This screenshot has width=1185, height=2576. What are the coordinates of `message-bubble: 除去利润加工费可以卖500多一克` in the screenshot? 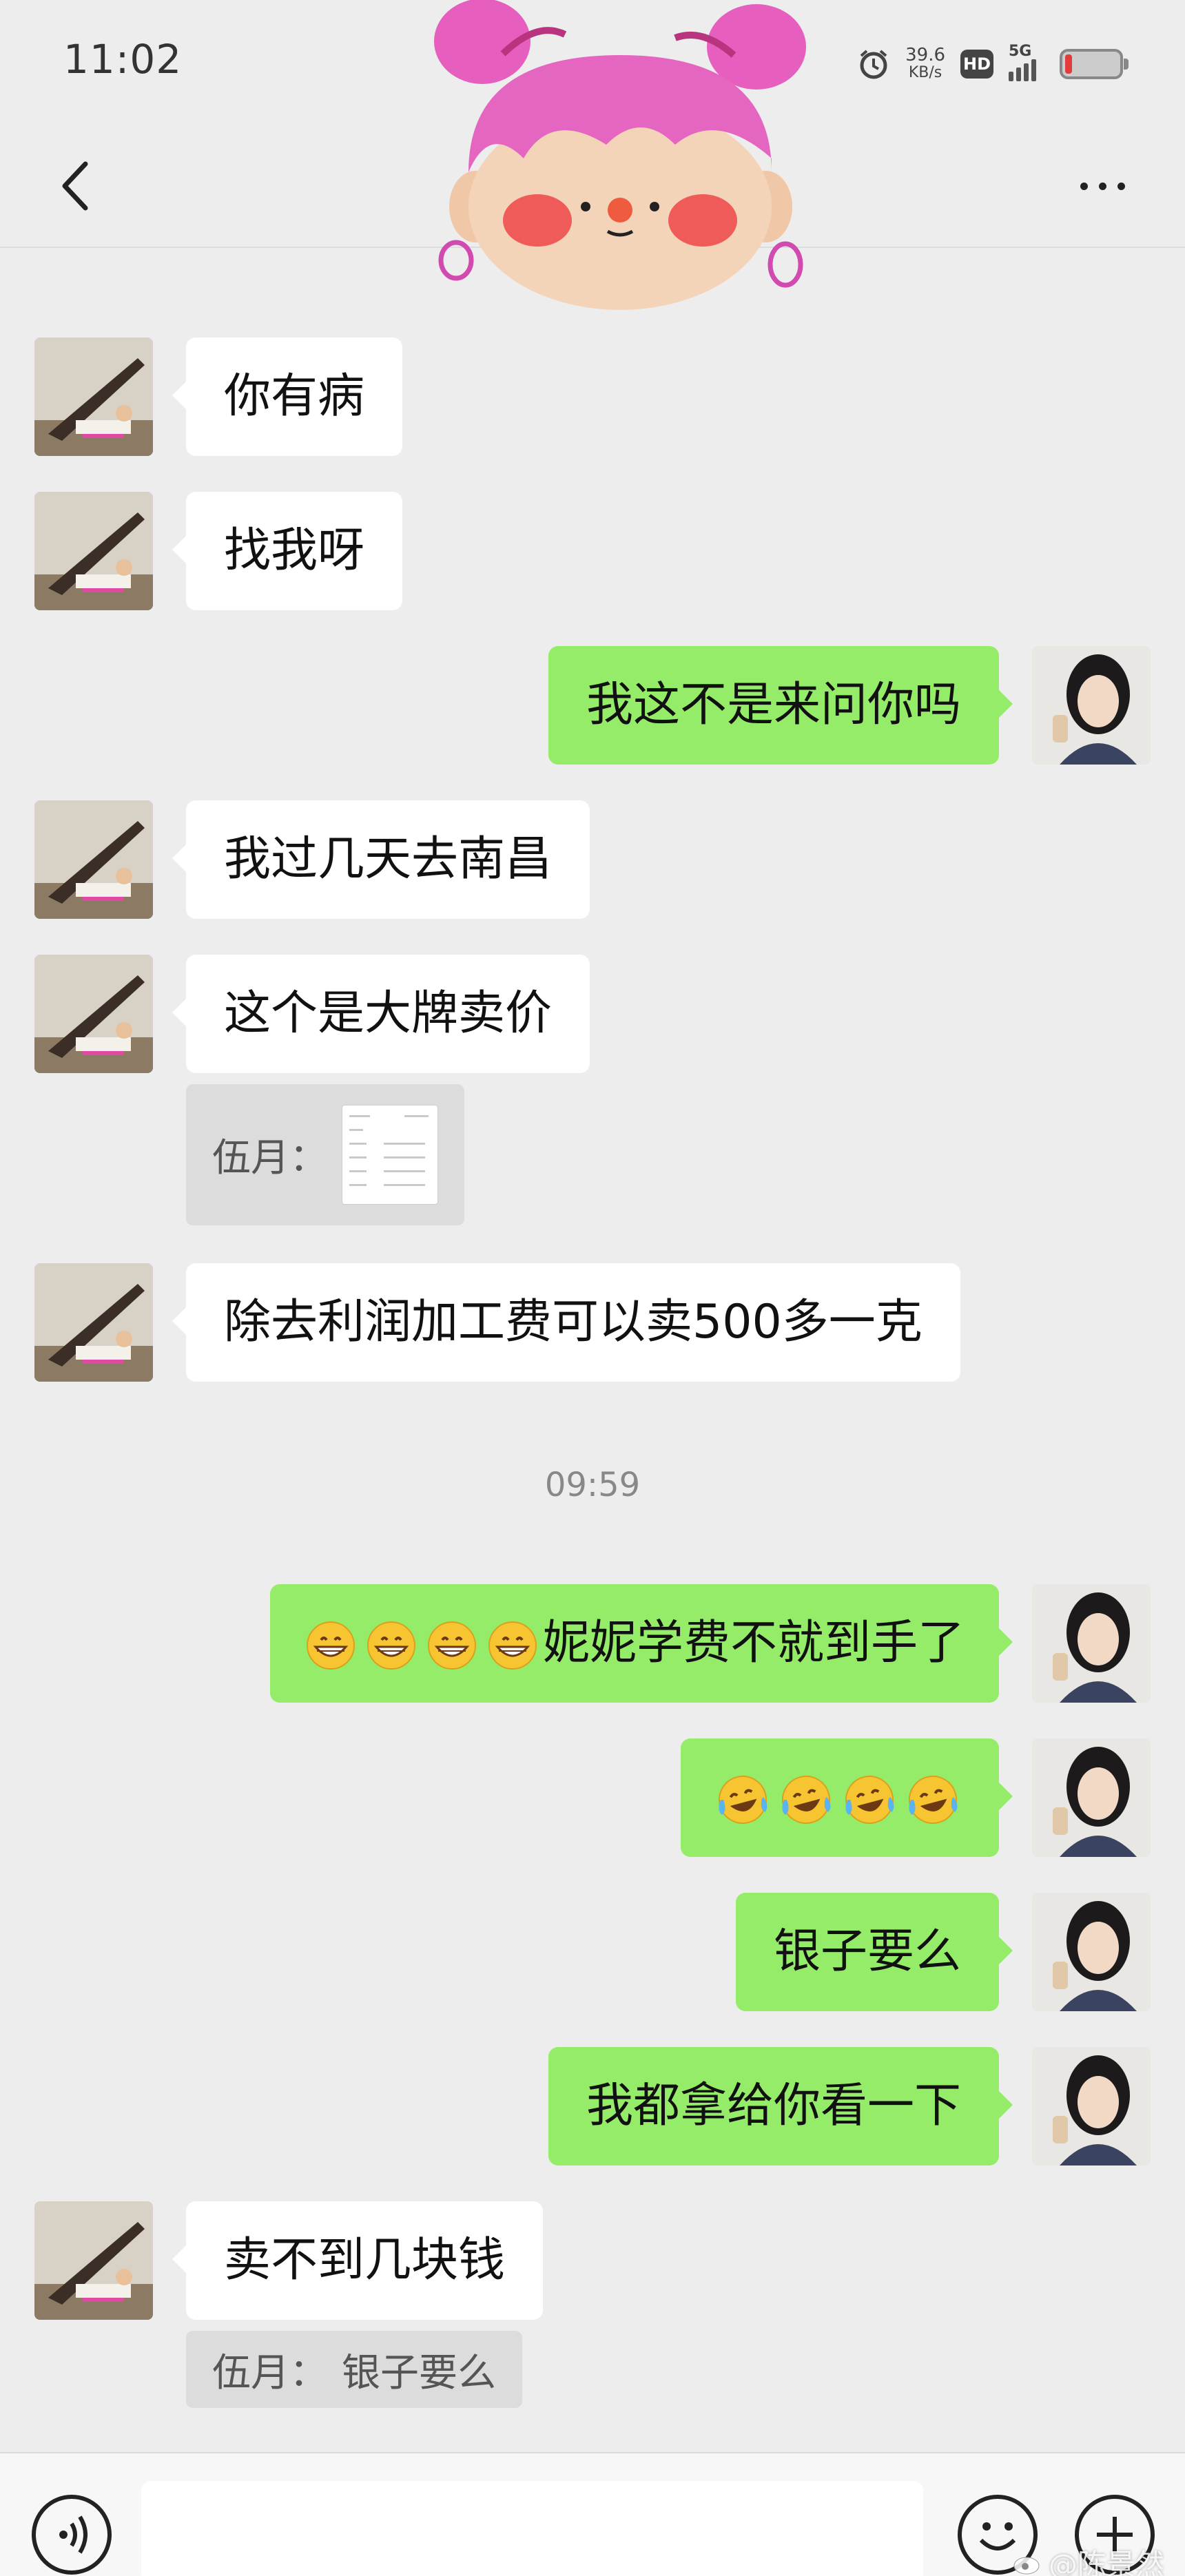 It's located at (566, 1322).